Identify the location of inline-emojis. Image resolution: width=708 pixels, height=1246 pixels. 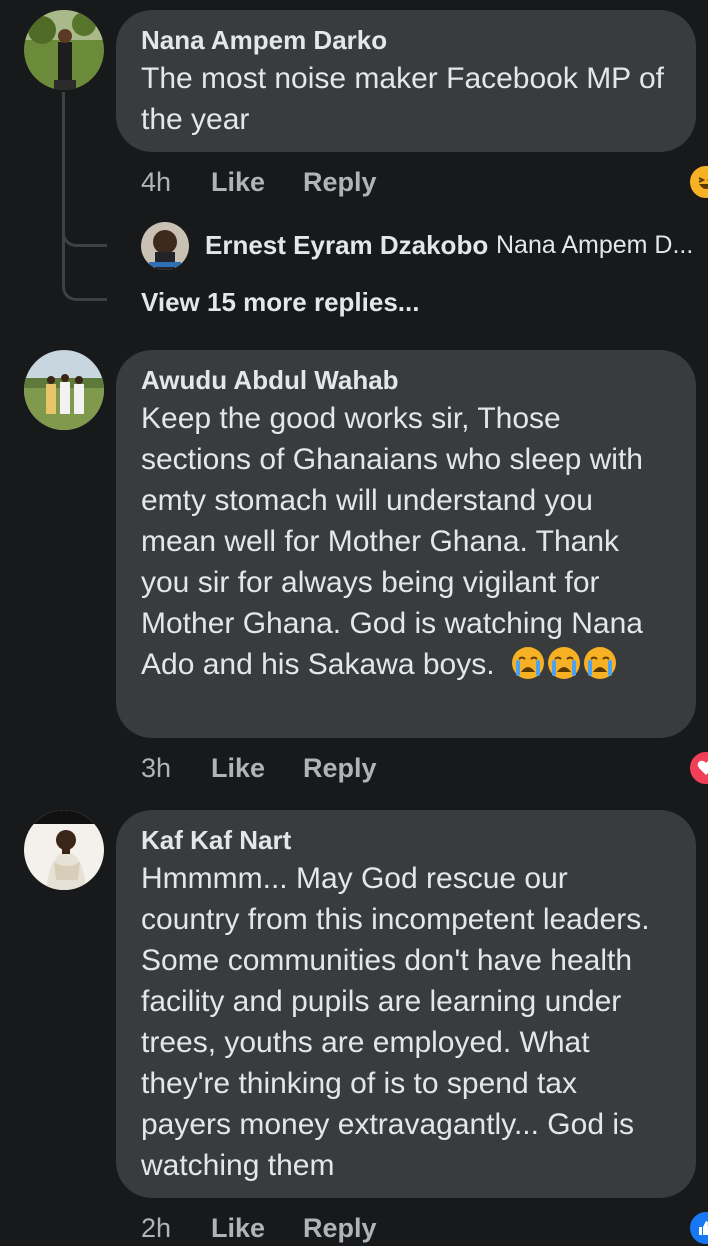
(565, 664).